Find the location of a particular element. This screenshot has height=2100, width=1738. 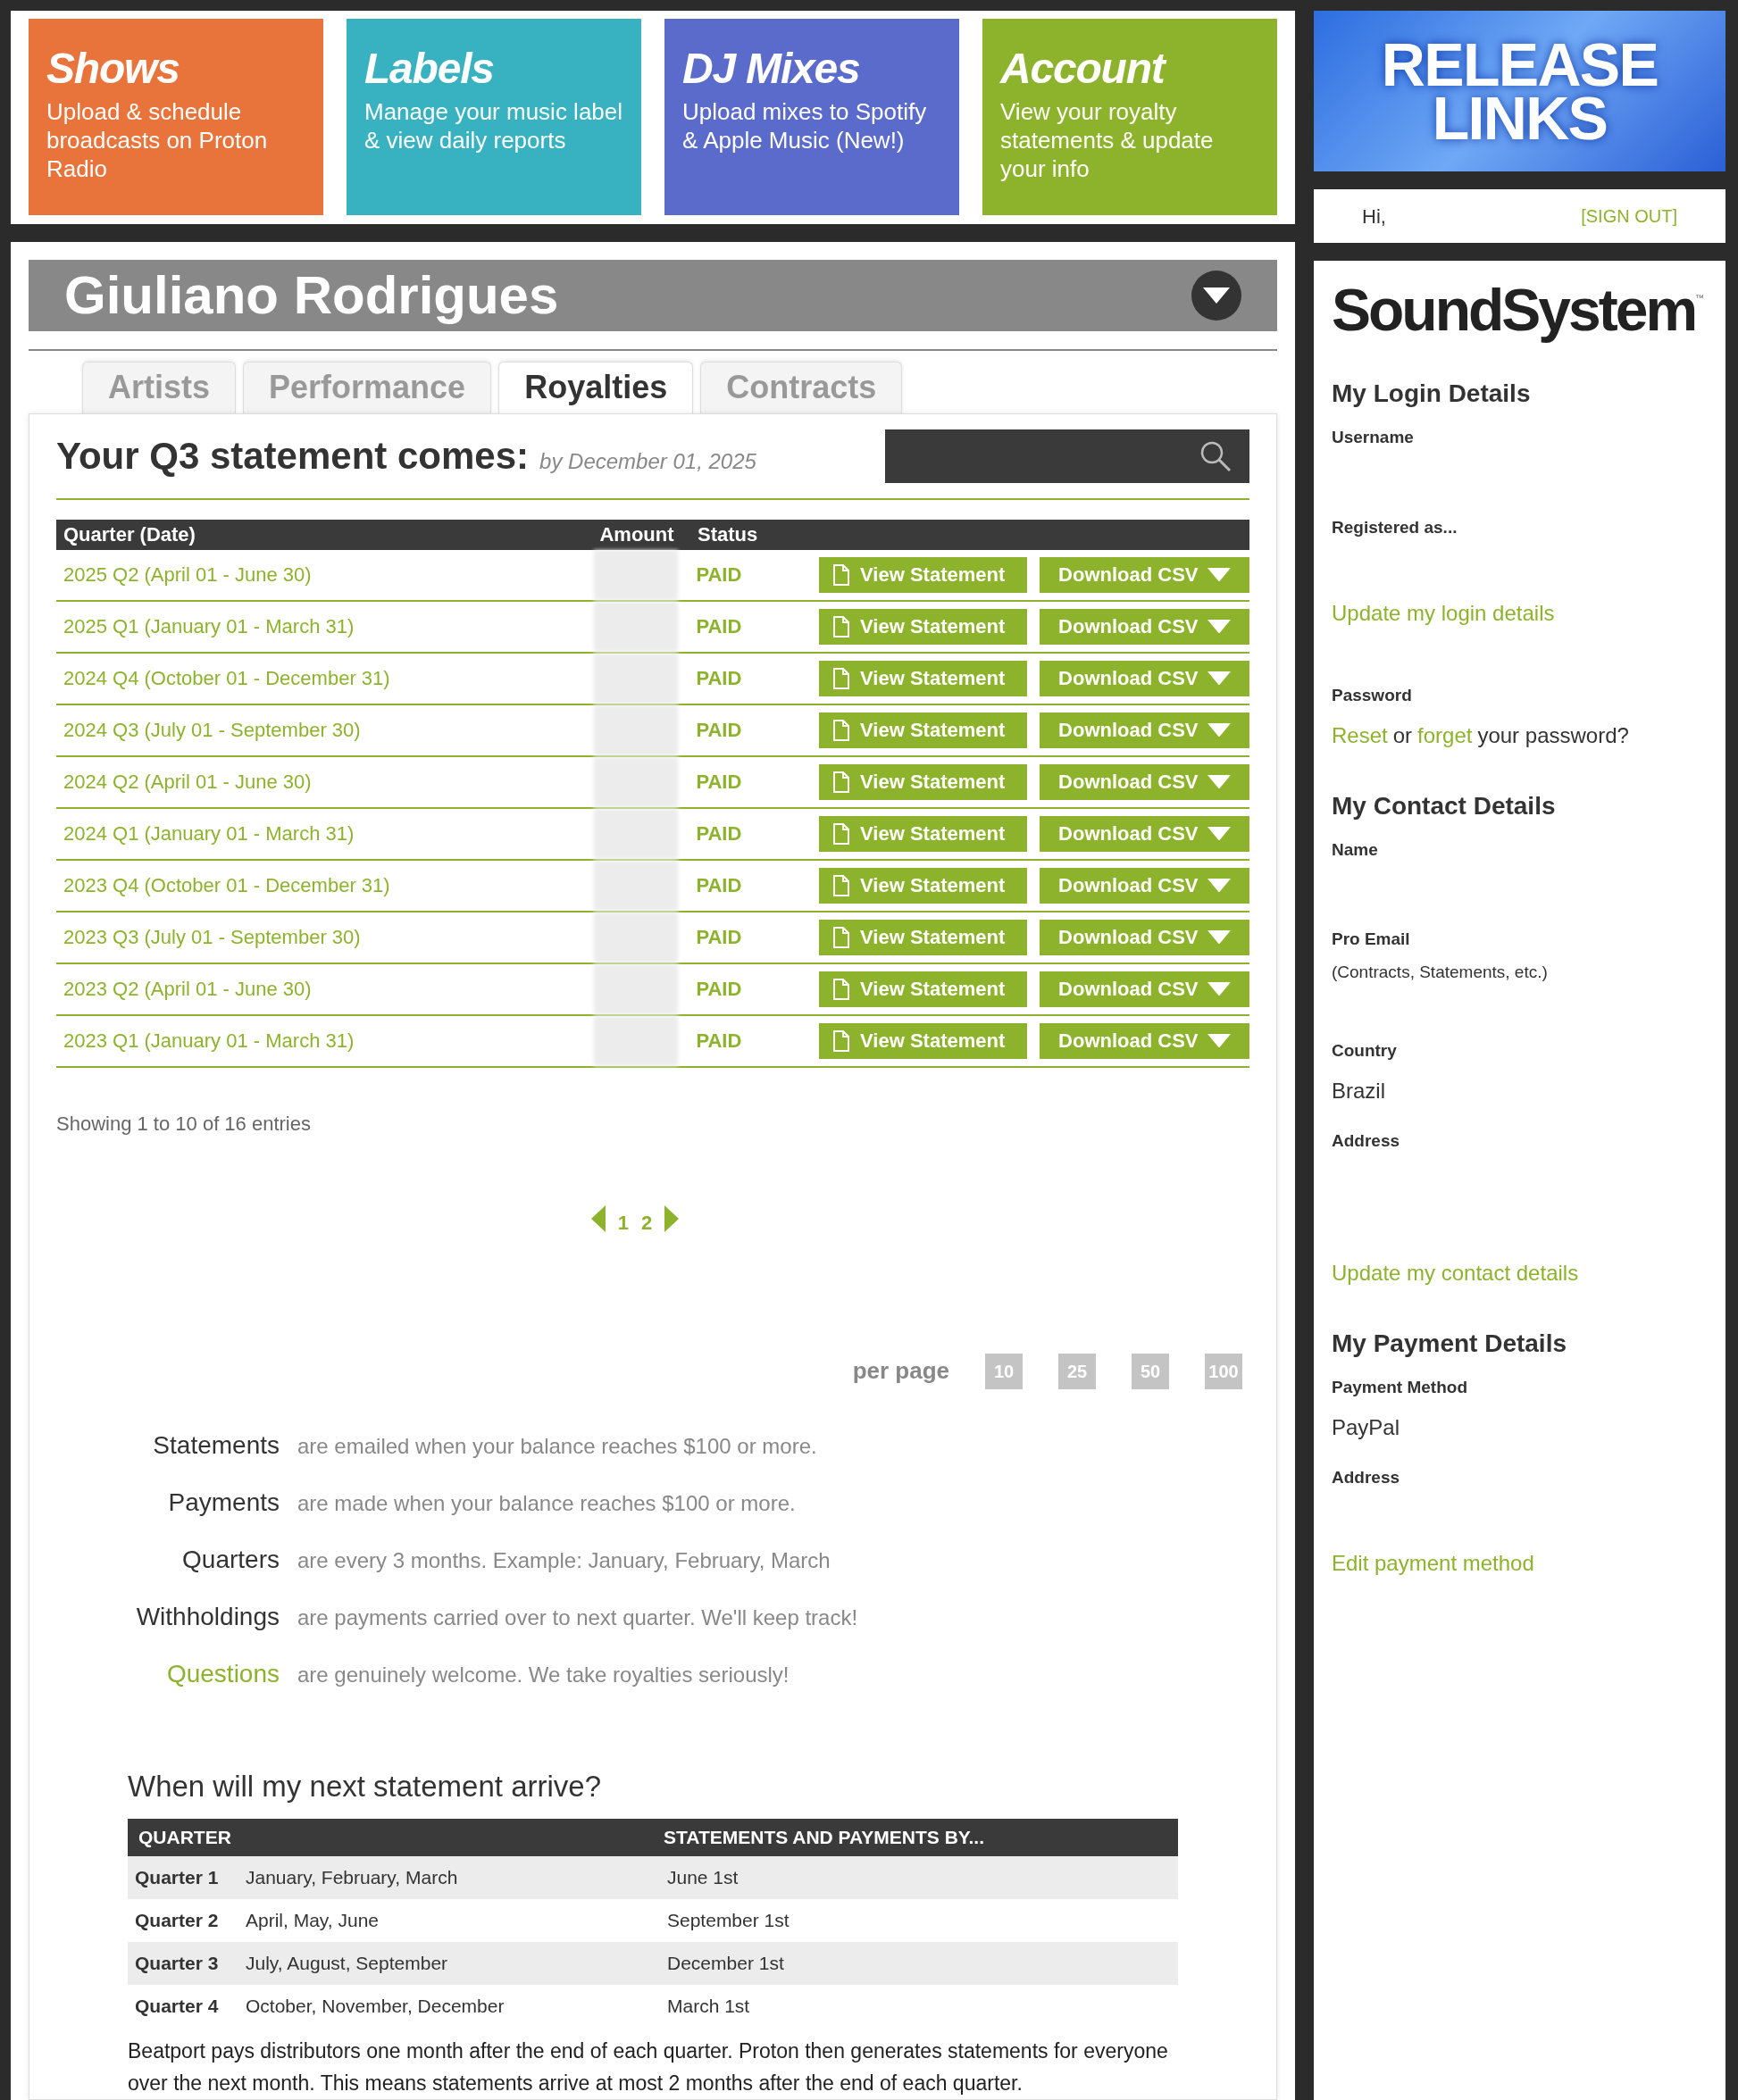

trademark-mark: ™ is located at coordinates (1700, 298).